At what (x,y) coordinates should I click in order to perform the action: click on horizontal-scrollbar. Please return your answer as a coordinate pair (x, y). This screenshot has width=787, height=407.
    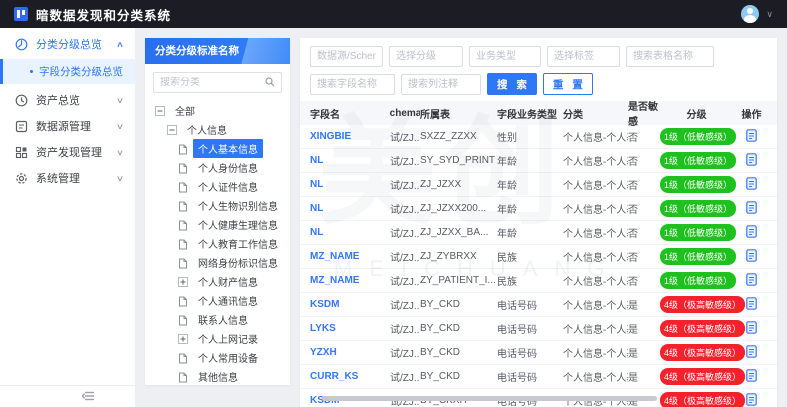
    Looking at the image, I should click on (489, 398).